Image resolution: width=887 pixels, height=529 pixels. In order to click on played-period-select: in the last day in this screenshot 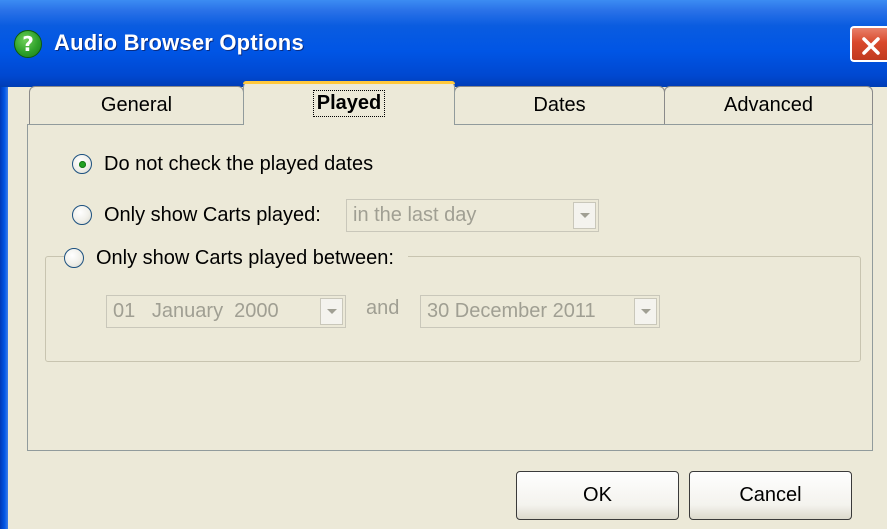, I will do `click(472, 215)`.